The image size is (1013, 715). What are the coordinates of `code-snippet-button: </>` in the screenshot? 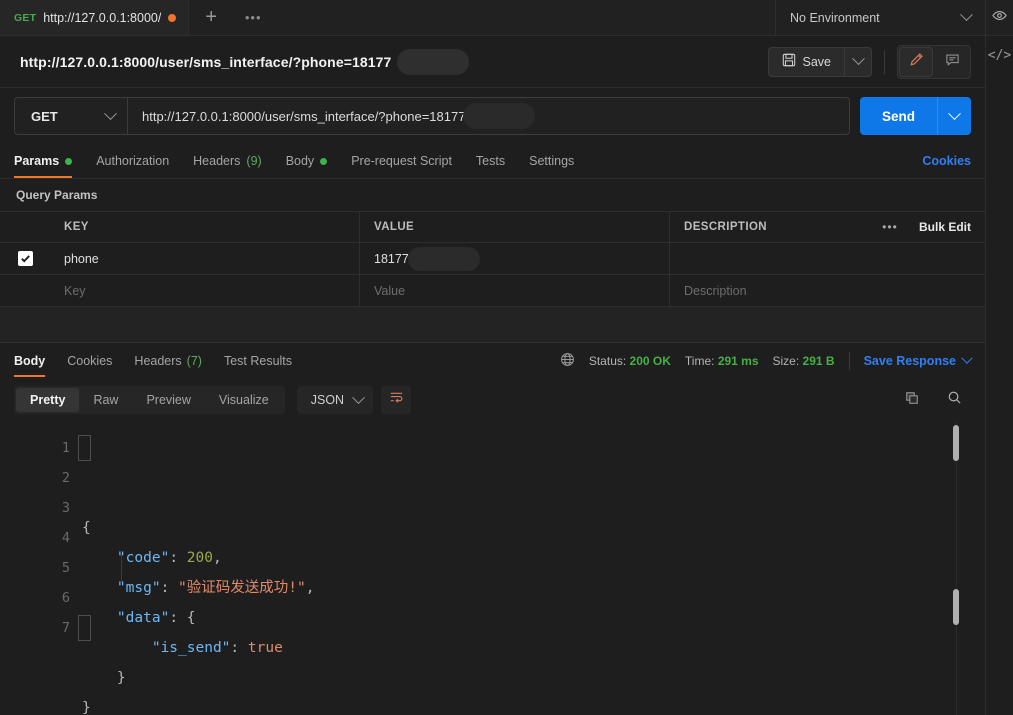 It's located at (999, 55).